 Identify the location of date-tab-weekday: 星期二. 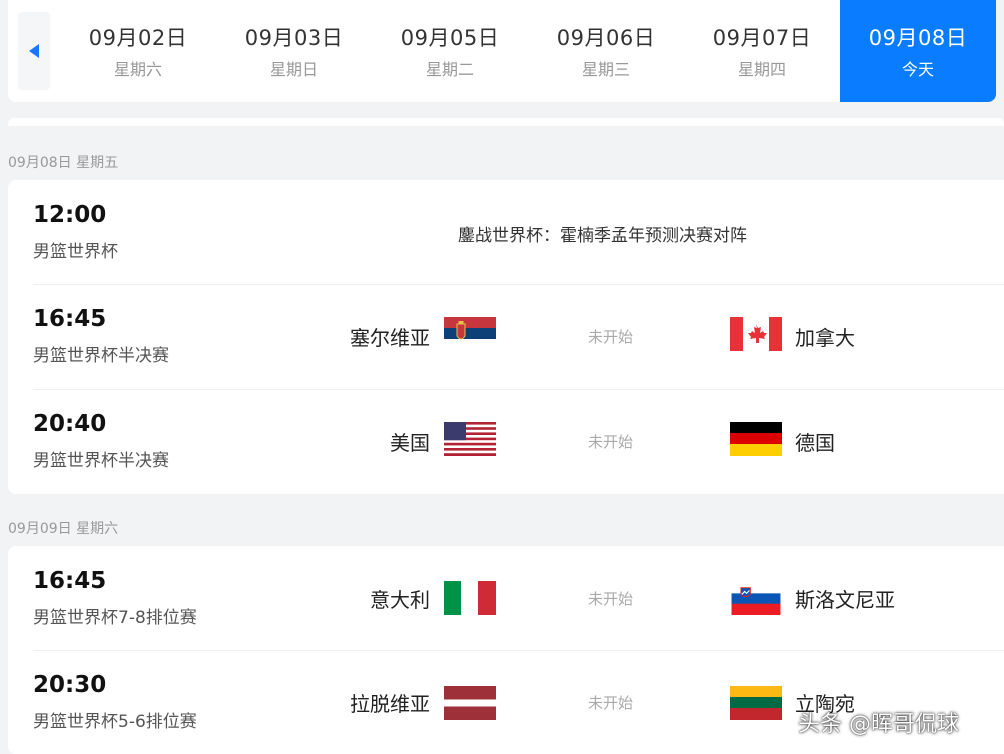
(449, 69).